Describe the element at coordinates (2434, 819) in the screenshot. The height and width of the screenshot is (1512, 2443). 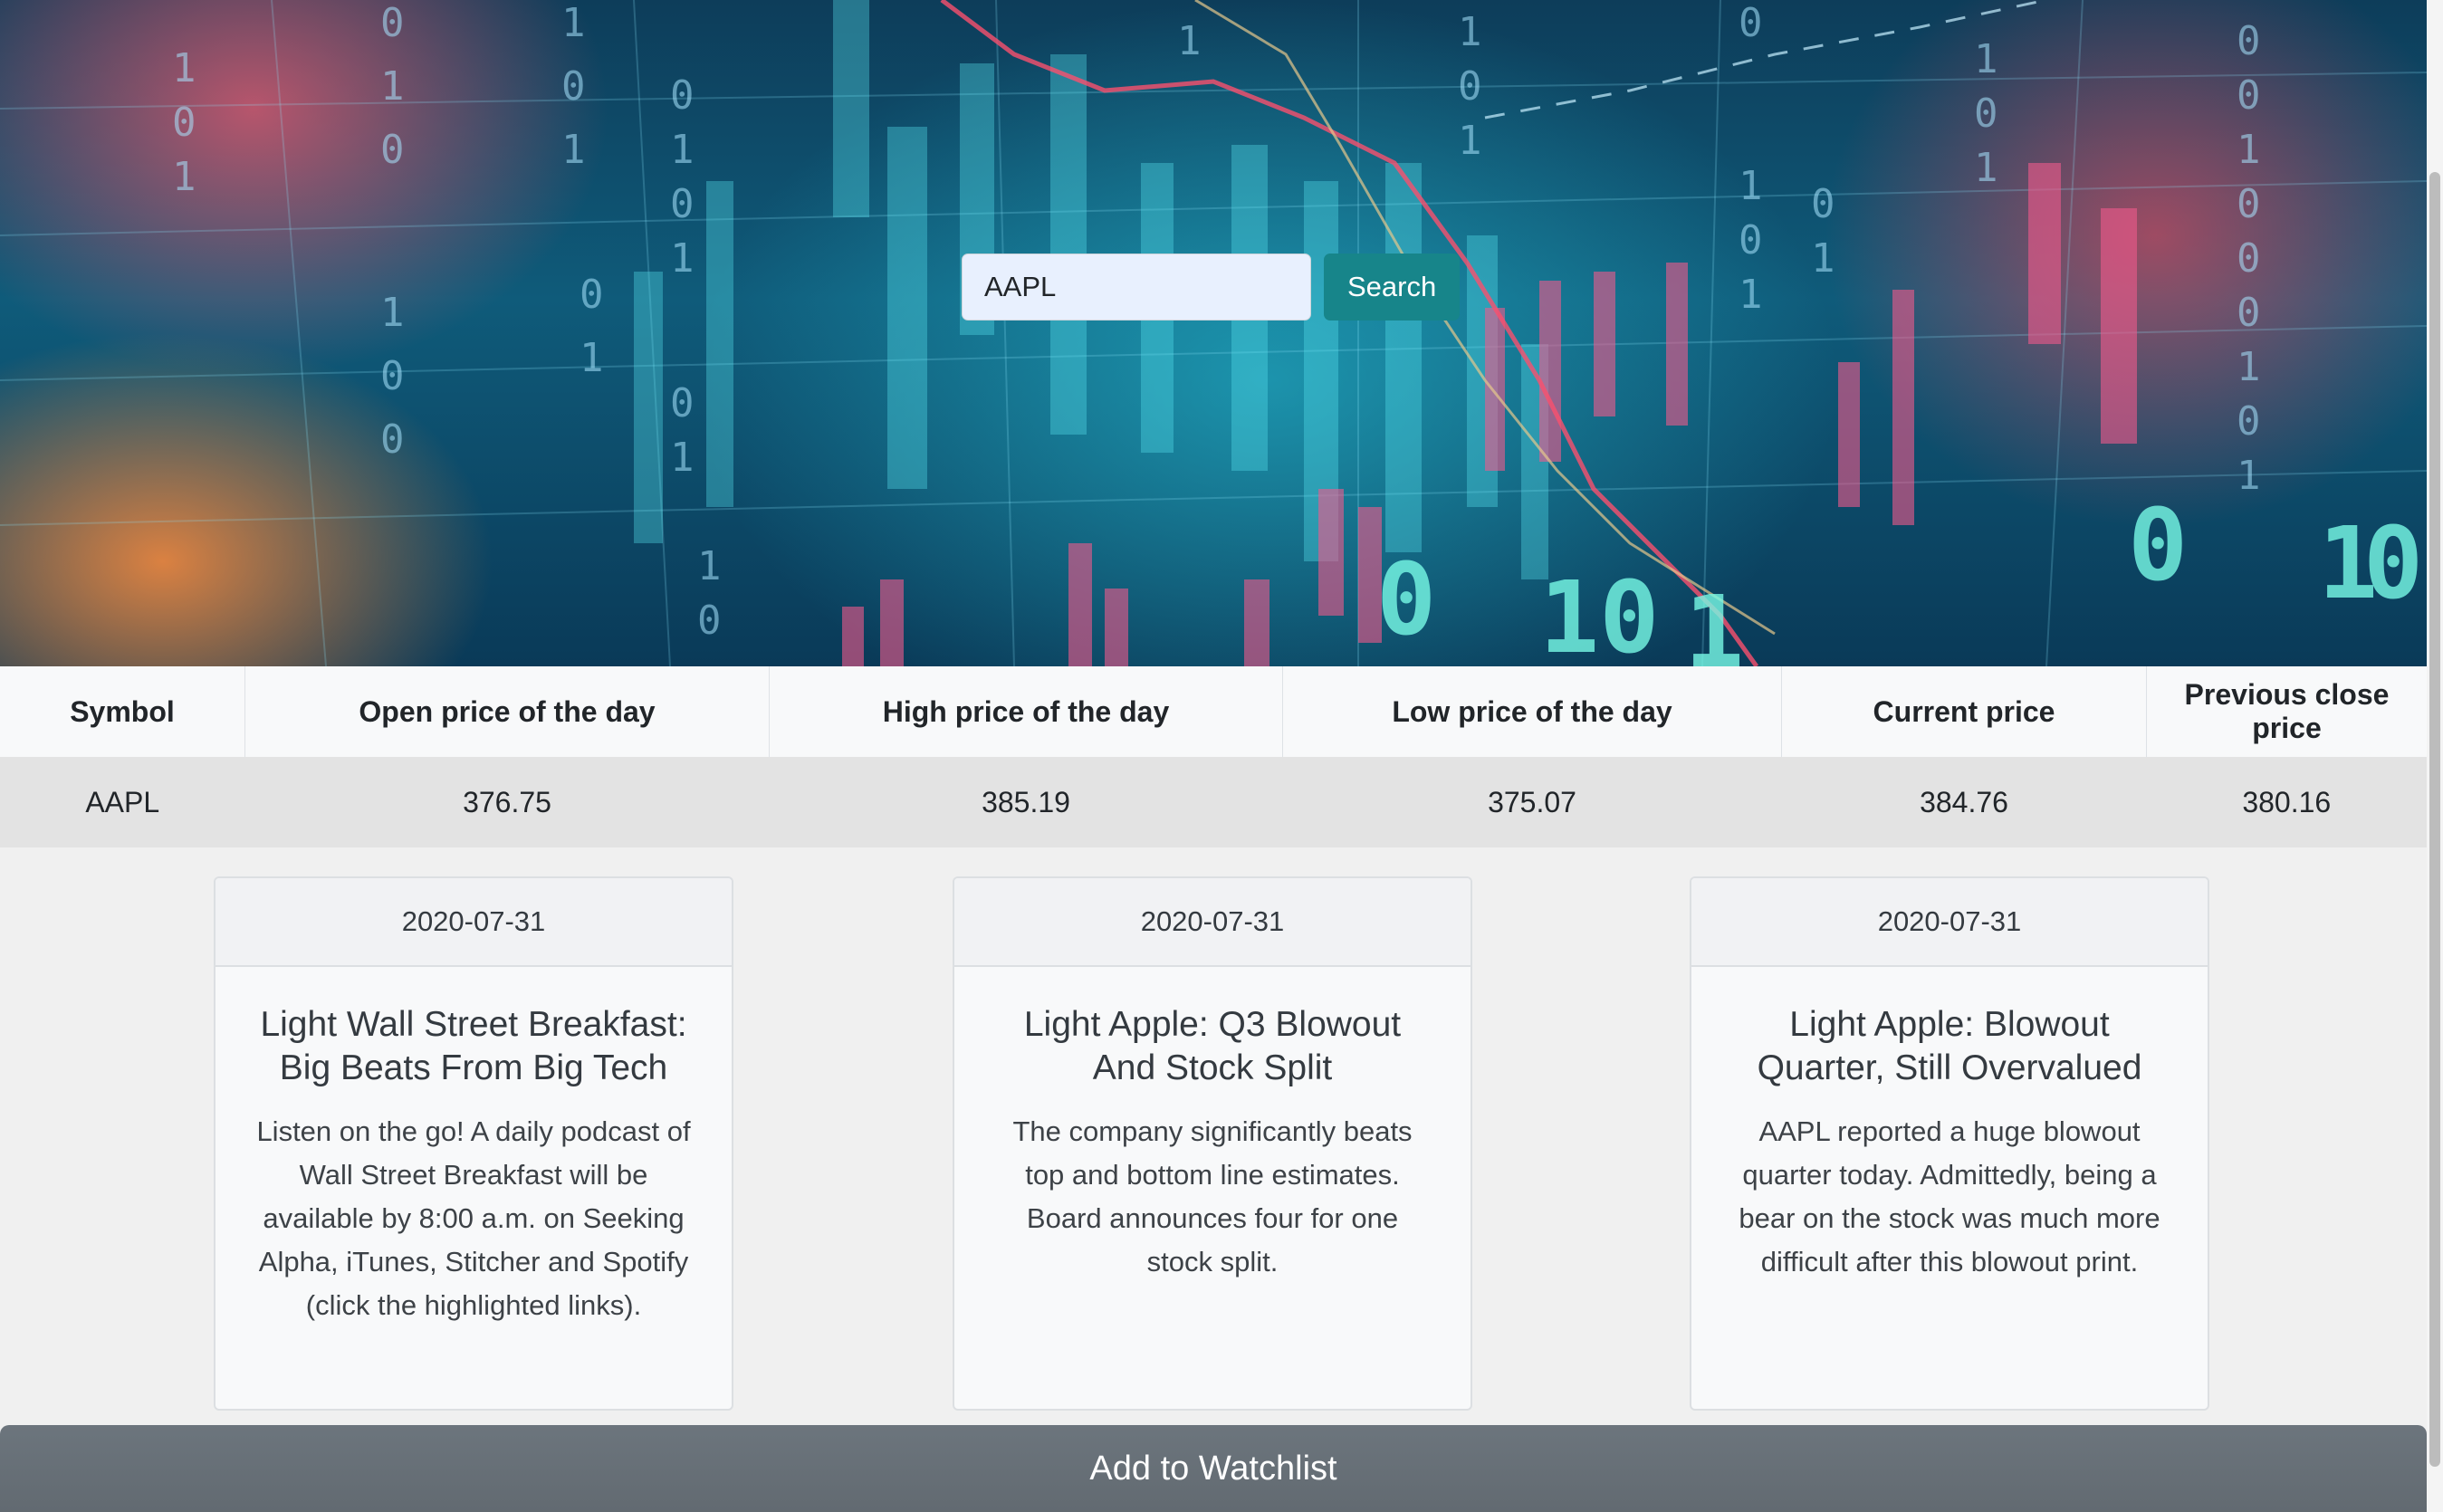
I see `scrollbar-thumb` at that location.